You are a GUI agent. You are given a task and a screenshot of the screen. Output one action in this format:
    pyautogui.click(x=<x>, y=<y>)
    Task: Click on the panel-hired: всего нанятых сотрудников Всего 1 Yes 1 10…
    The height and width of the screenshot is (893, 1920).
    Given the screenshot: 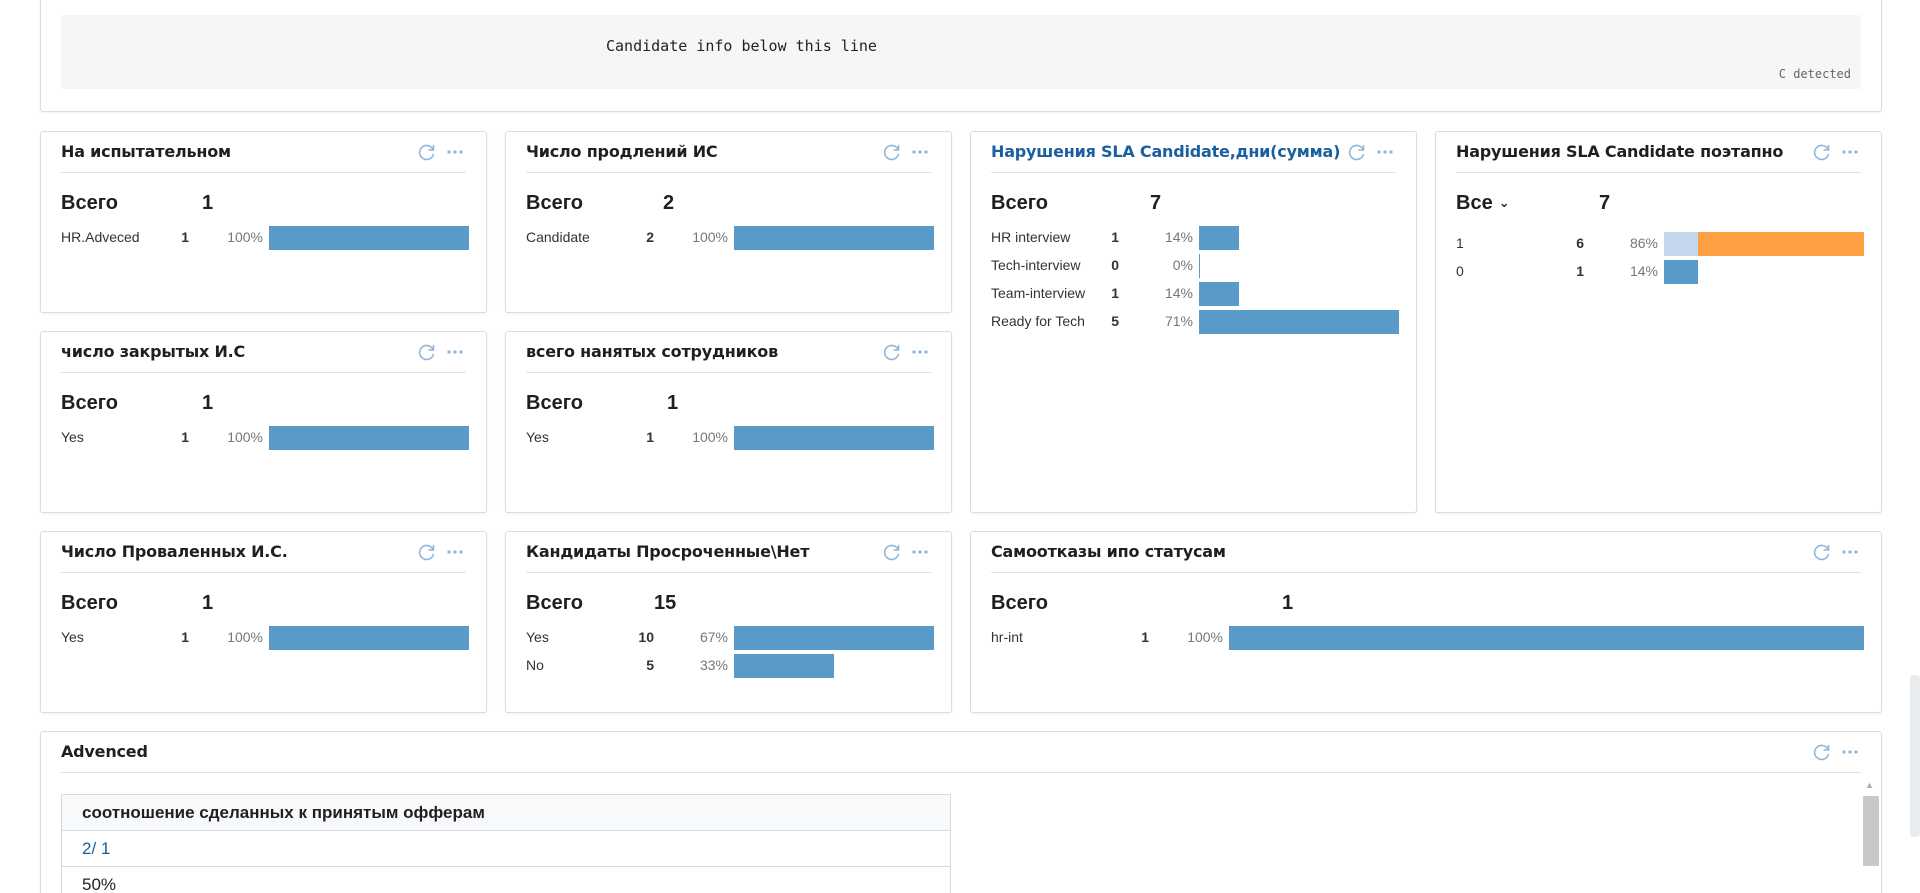 What is the action you would take?
    pyautogui.click(x=728, y=422)
    